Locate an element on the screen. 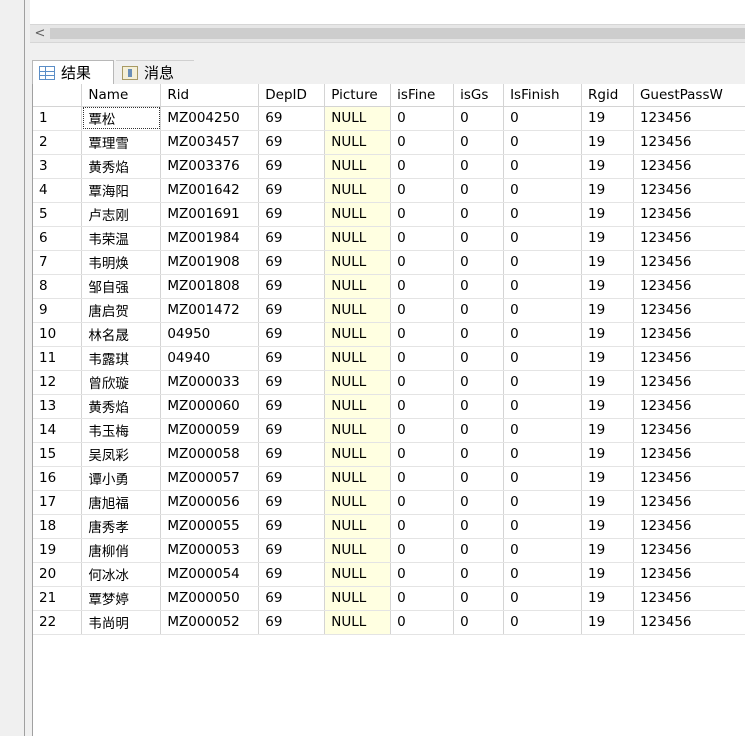  column-header-row-number is located at coordinates (58, 95).